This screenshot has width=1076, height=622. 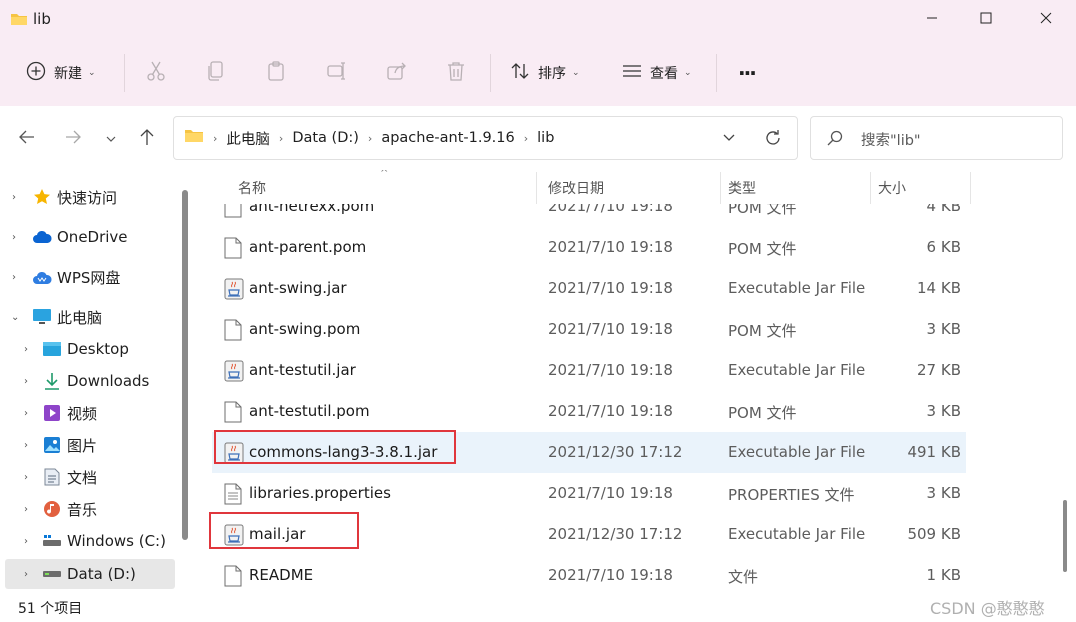 What do you see at coordinates (234, 371) in the screenshot?
I see `jar-icon` at bounding box center [234, 371].